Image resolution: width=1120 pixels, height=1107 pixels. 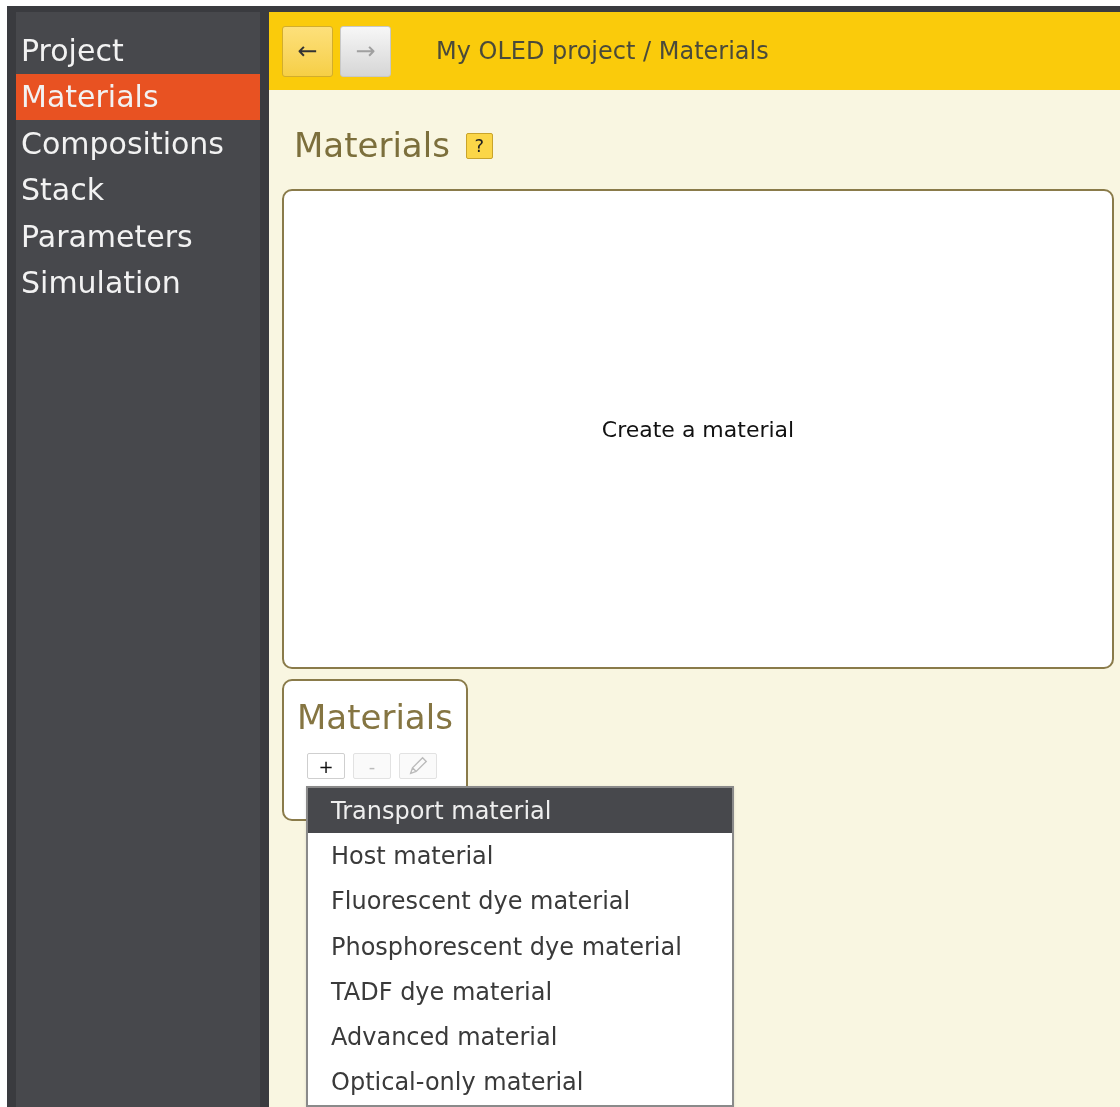 What do you see at coordinates (418, 766) in the screenshot?
I see `pencil-icon` at bounding box center [418, 766].